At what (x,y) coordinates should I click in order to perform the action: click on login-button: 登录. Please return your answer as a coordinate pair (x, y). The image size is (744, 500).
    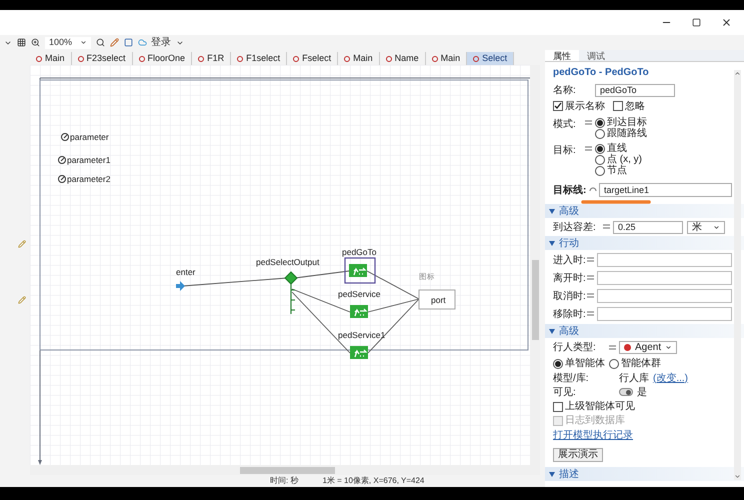
    Looking at the image, I should click on (155, 42).